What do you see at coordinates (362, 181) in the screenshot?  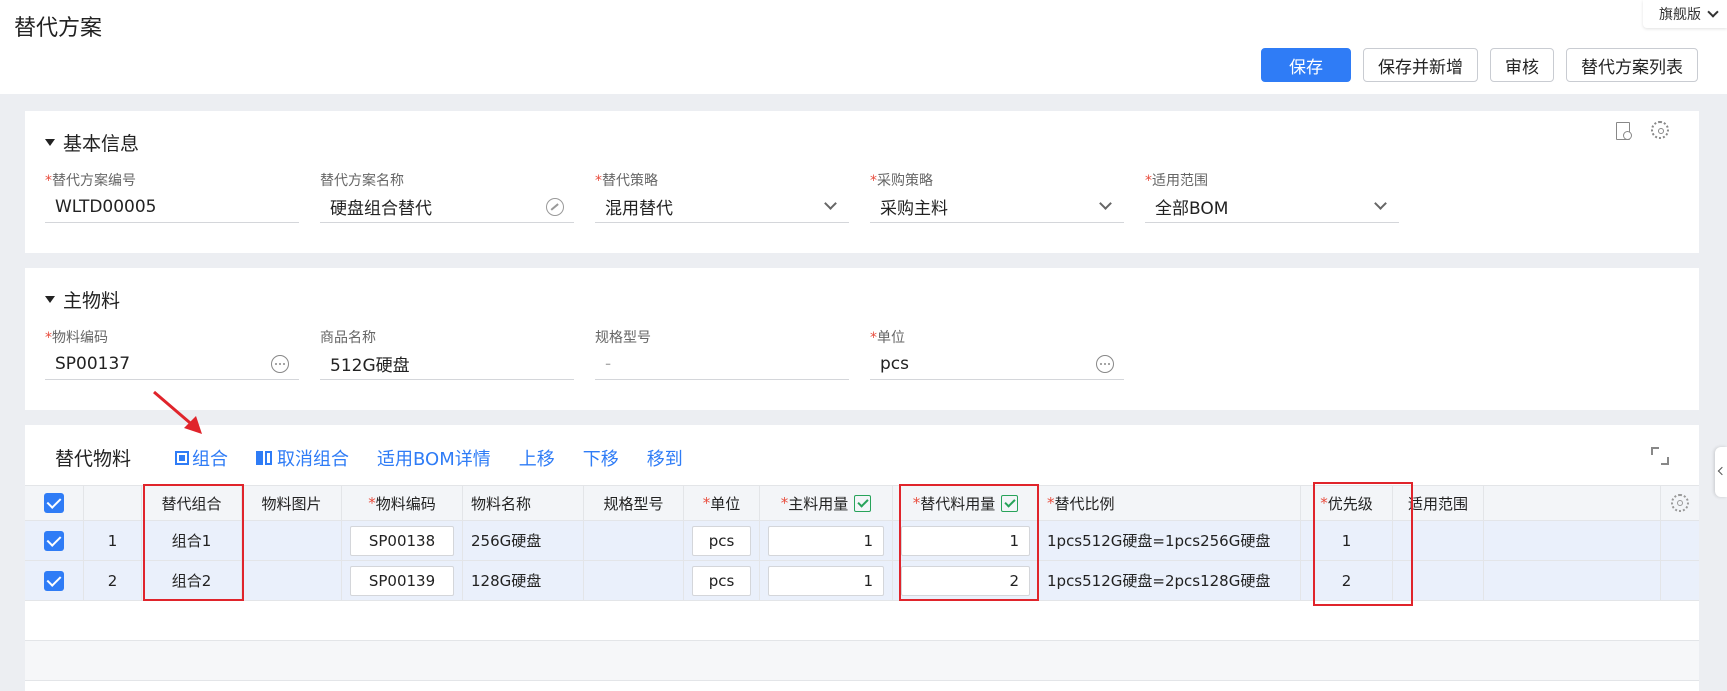 I see `plan-name-label: 替代方案名称` at bounding box center [362, 181].